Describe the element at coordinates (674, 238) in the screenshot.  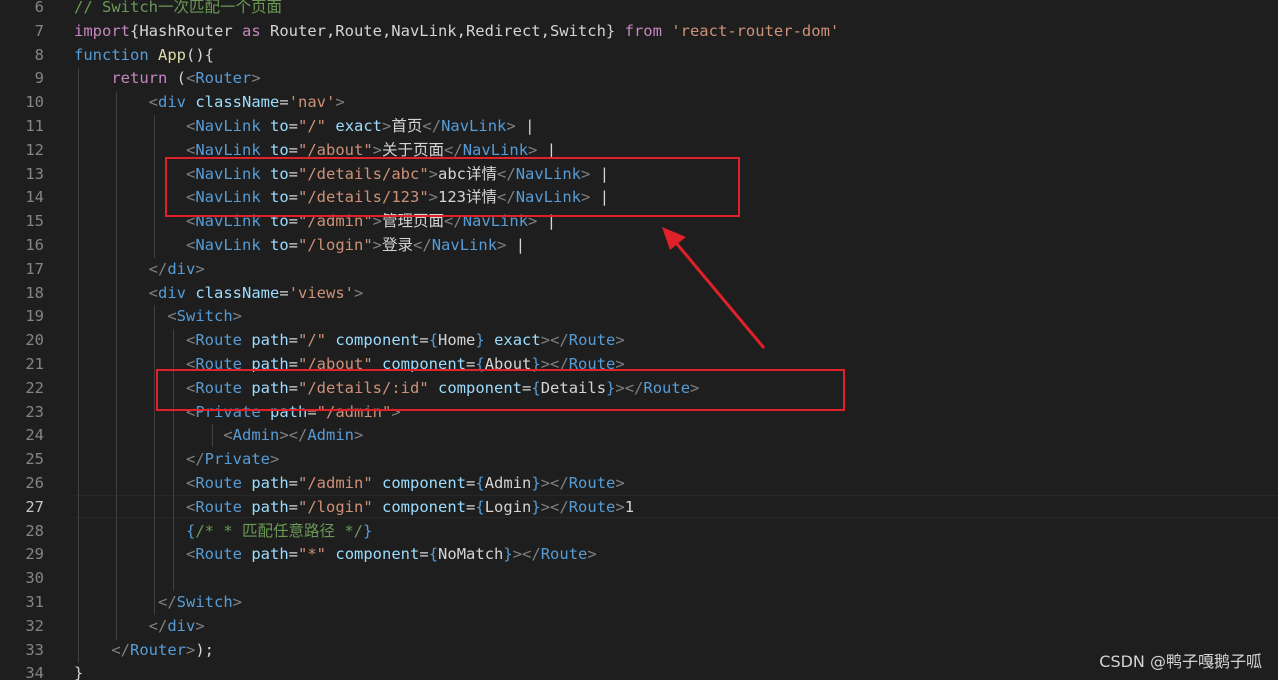
I see `arrow-head` at that location.